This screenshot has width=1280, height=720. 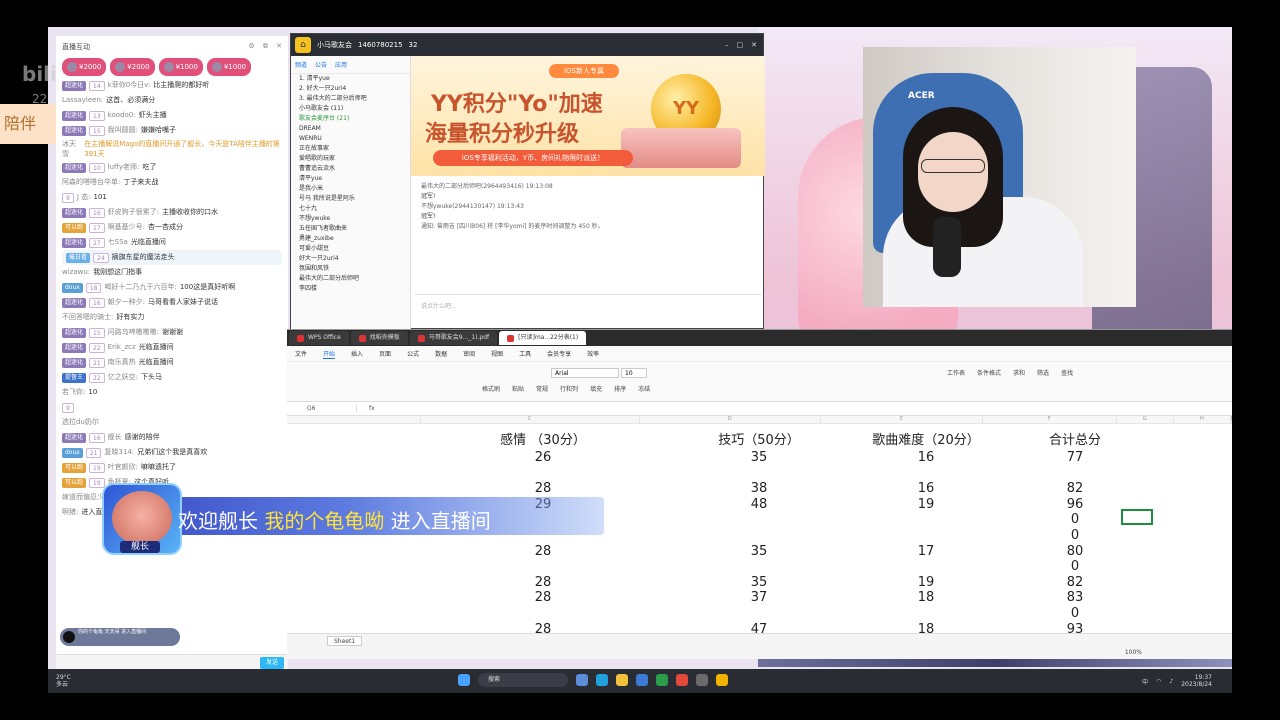 I want to click on table-cell: 感情 （30分）, so click(x=543, y=438).